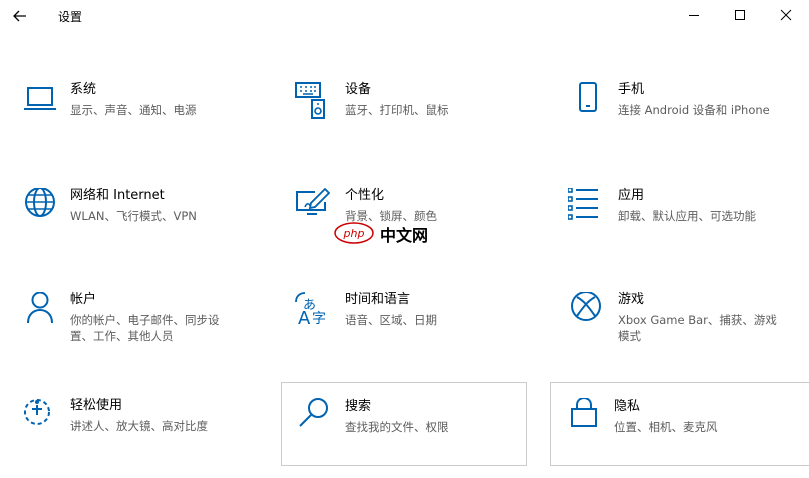 This screenshot has height=478, width=809. What do you see at coordinates (70, 17) in the screenshot?
I see `window-title: 设置` at bounding box center [70, 17].